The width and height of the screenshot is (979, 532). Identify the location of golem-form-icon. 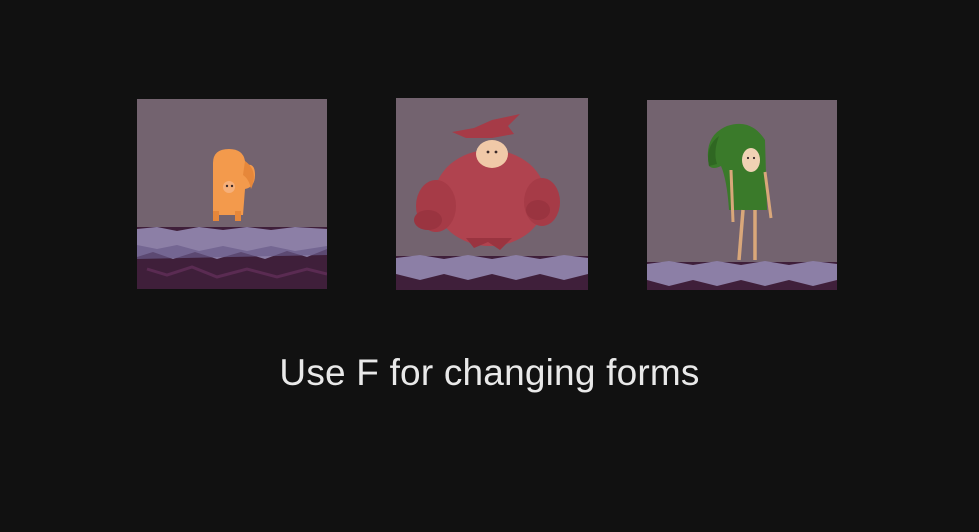
(492, 194).